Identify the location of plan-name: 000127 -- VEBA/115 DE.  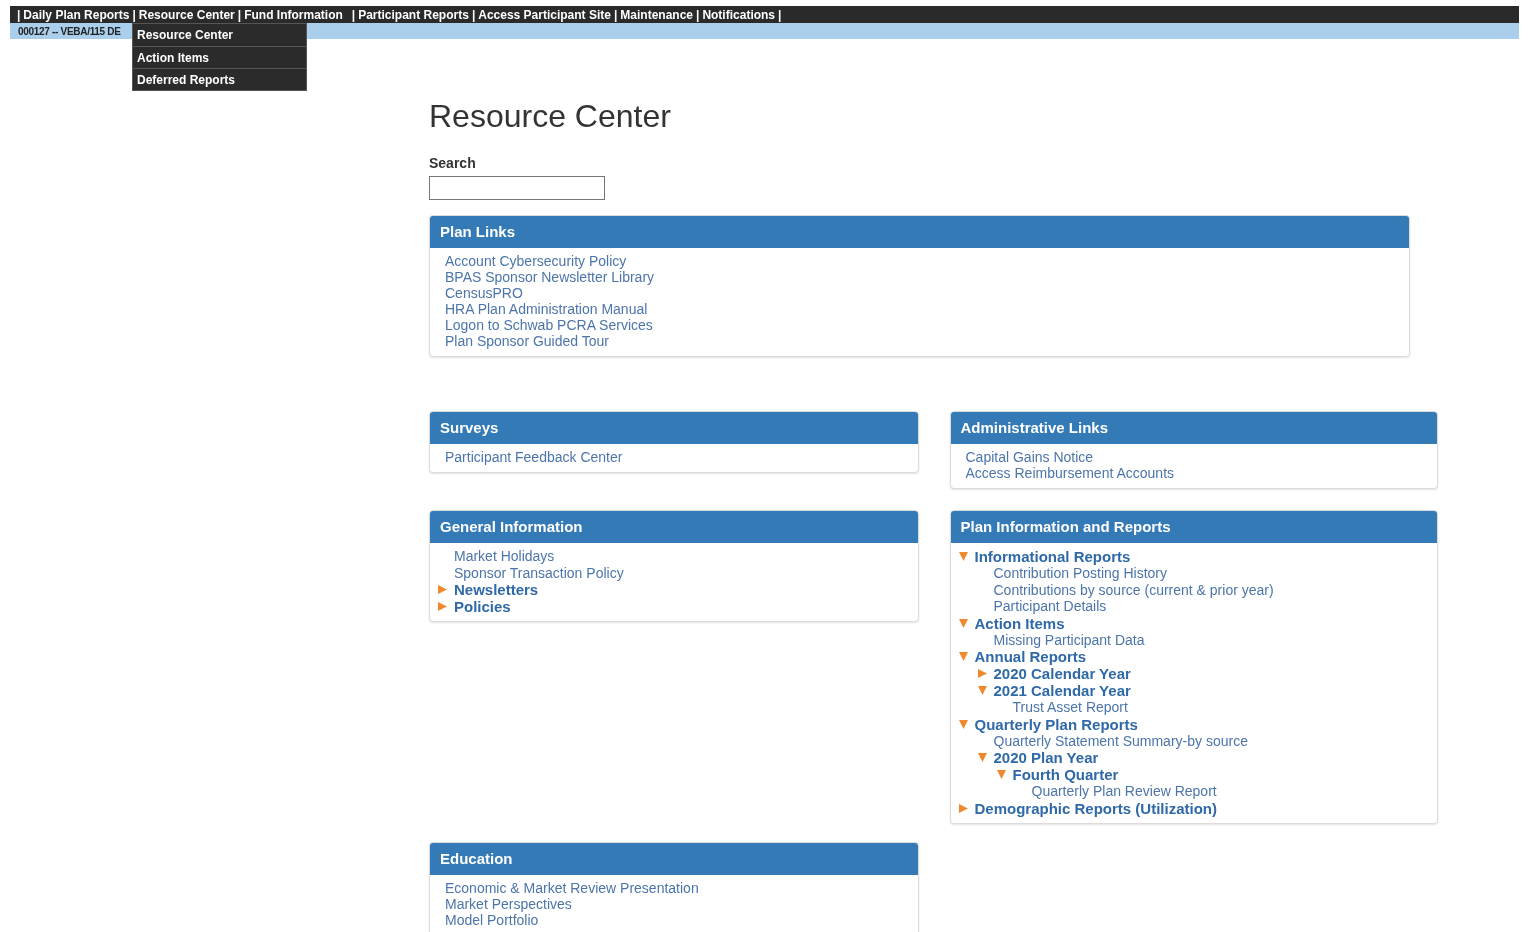
(69, 31).